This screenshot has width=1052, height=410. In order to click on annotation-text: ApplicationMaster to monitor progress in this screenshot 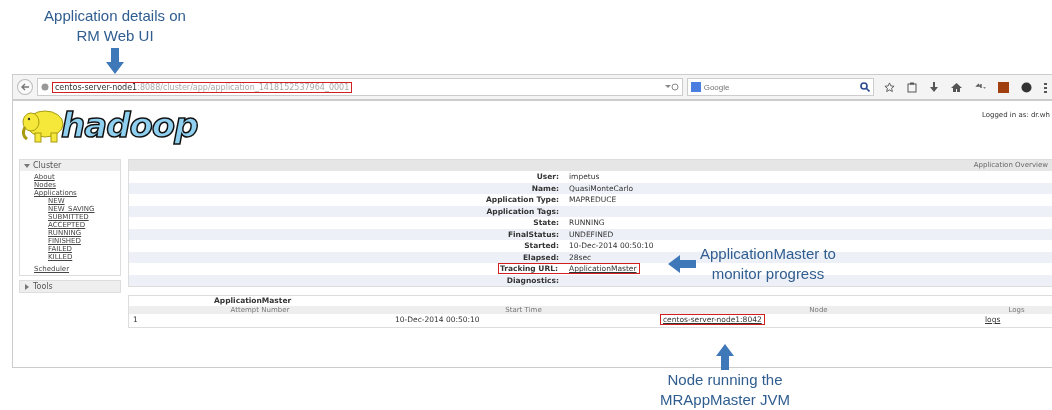, I will do `click(768, 264)`.